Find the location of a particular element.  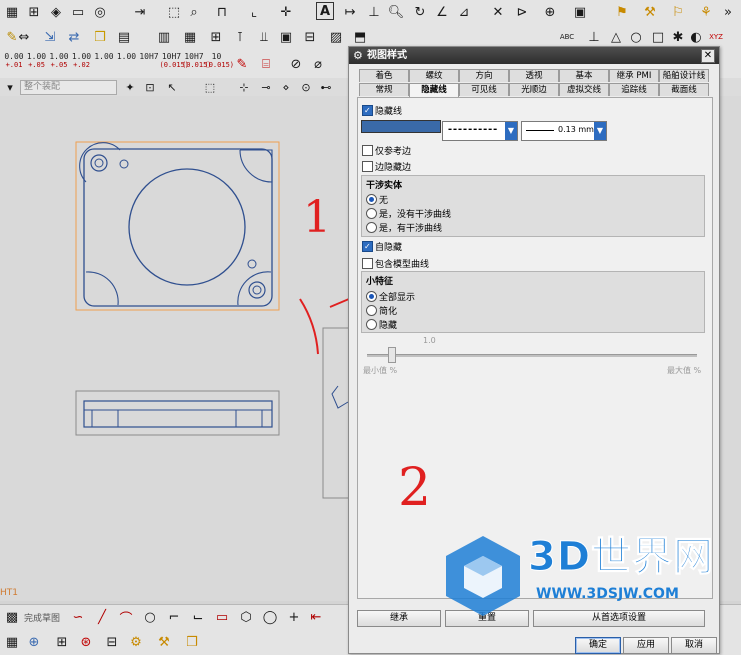

square-icon: □ is located at coordinates (658, 37).